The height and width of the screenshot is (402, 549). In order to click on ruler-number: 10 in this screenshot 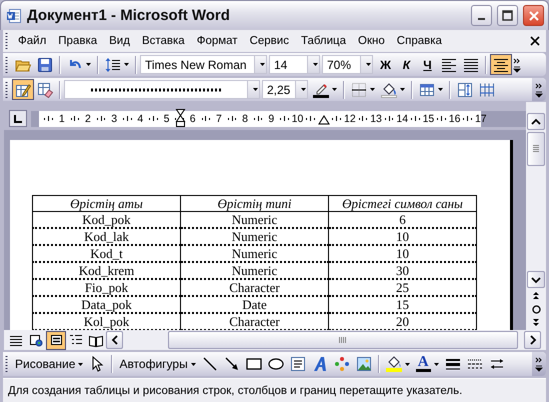, I will do `click(297, 118)`.